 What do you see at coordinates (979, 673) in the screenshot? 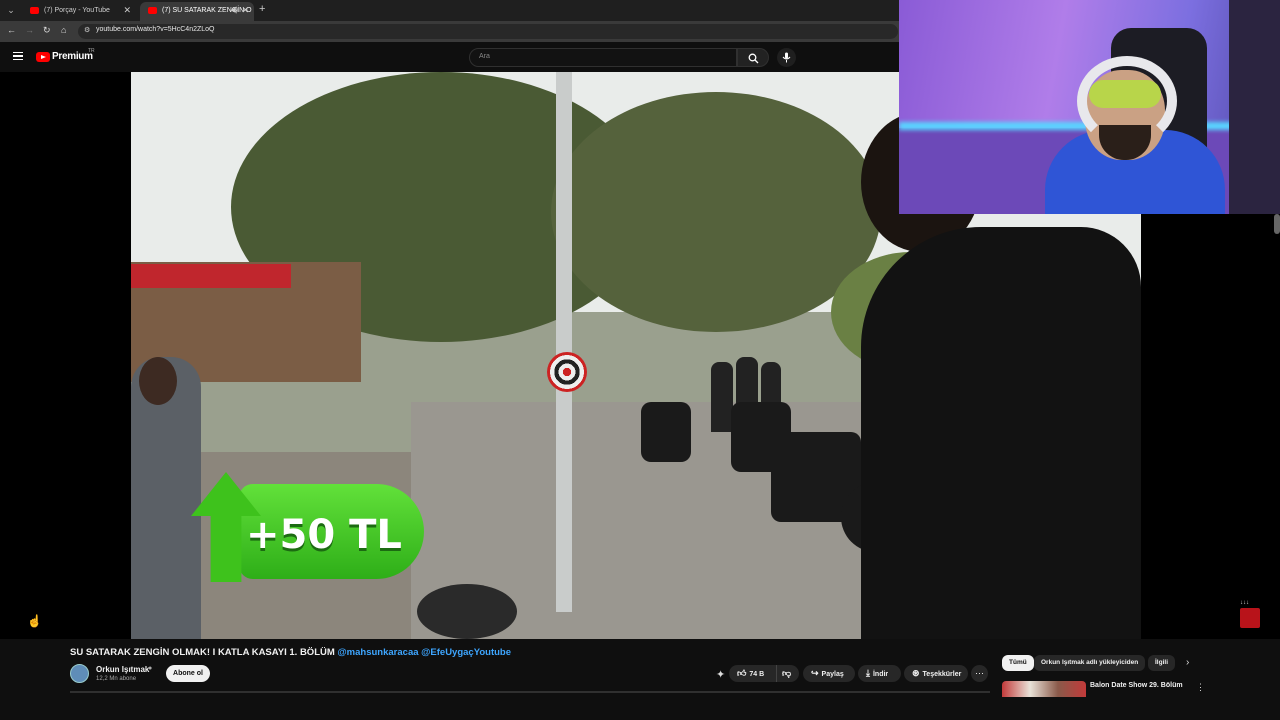
I see `more-actions-icon: ⋯` at bounding box center [979, 673].